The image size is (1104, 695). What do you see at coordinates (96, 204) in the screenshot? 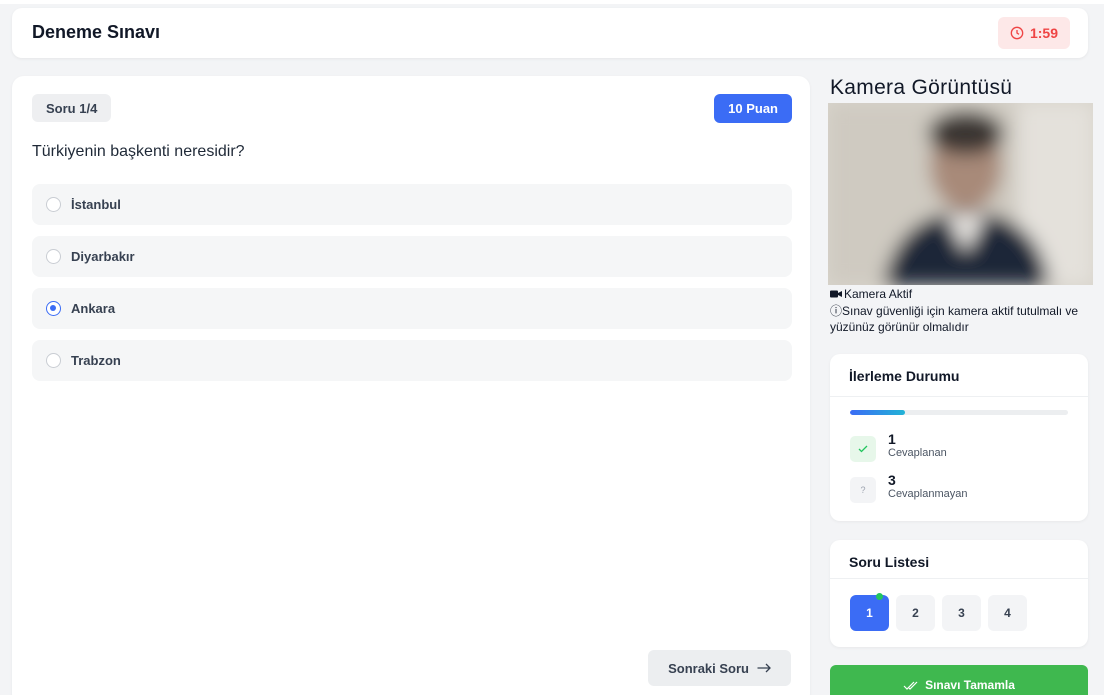
I see `option-label: İstanbul` at bounding box center [96, 204].